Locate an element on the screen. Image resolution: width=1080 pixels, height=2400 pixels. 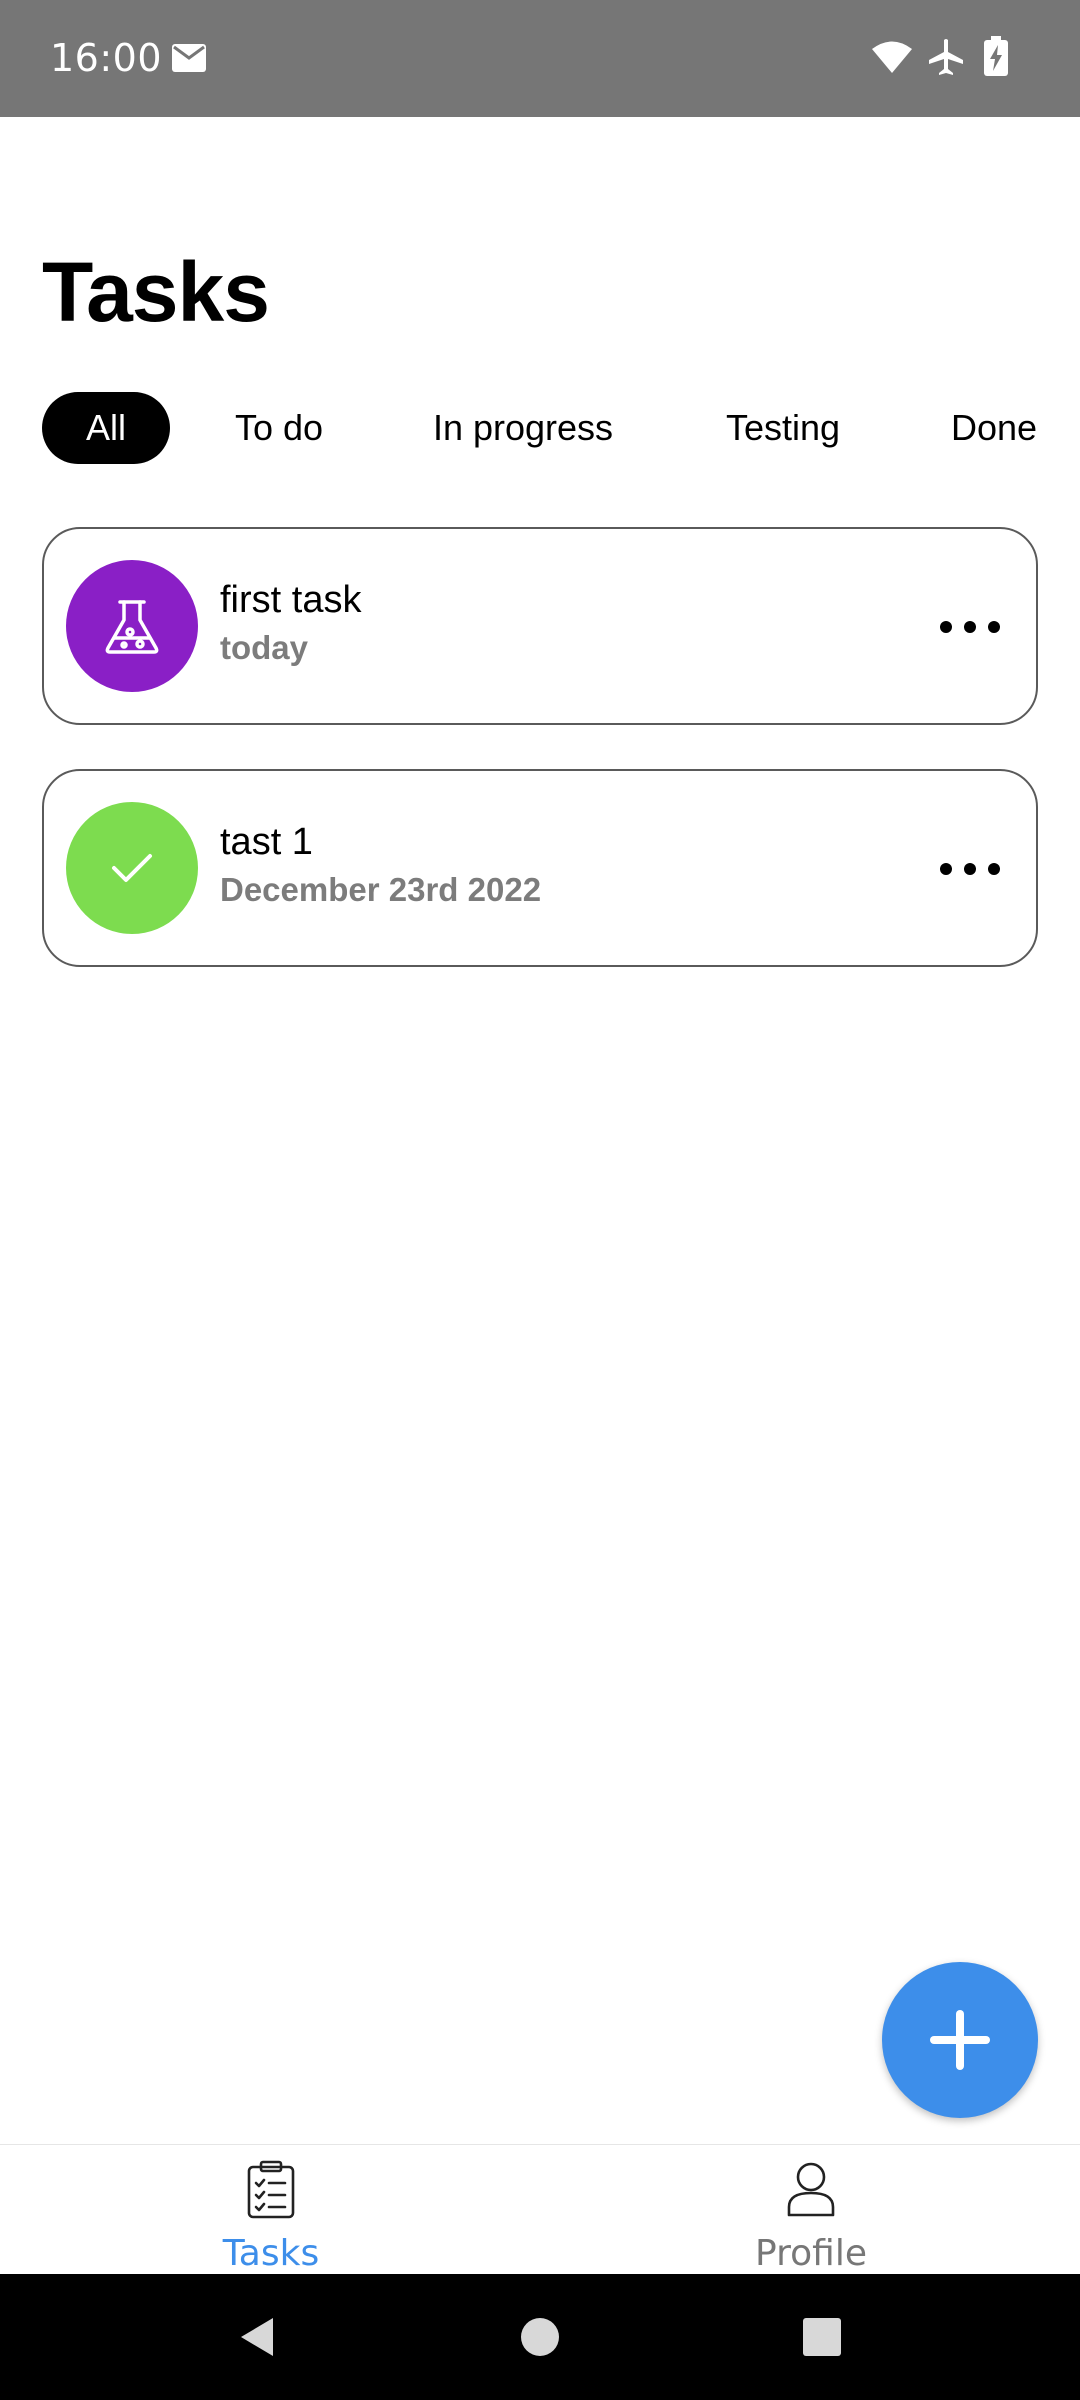
check-icon is located at coordinates (132, 868).